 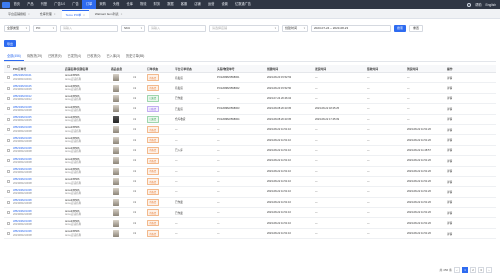 What do you see at coordinates (351, 28) in the screenshot?
I see `date-range-picker: 2023-07-24 ~ 2023-08-23` at bounding box center [351, 28].